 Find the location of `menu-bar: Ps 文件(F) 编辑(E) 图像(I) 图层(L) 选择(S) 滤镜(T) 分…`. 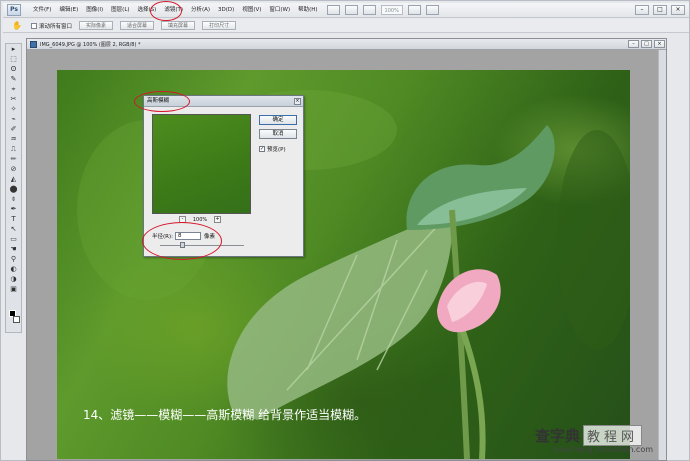

menu-bar: Ps 文件(F) 编辑(E) 图像(I) 图层(L) 选择(S) 滤镜(T) 分… is located at coordinates (346, 10).